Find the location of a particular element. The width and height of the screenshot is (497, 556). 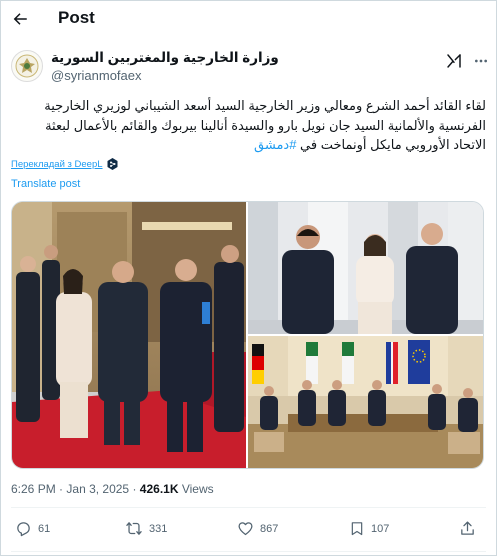

post-meta: 6:26 PM · Jan 3, 2025 · 426.1K Views is located at coordinates (112, 489).